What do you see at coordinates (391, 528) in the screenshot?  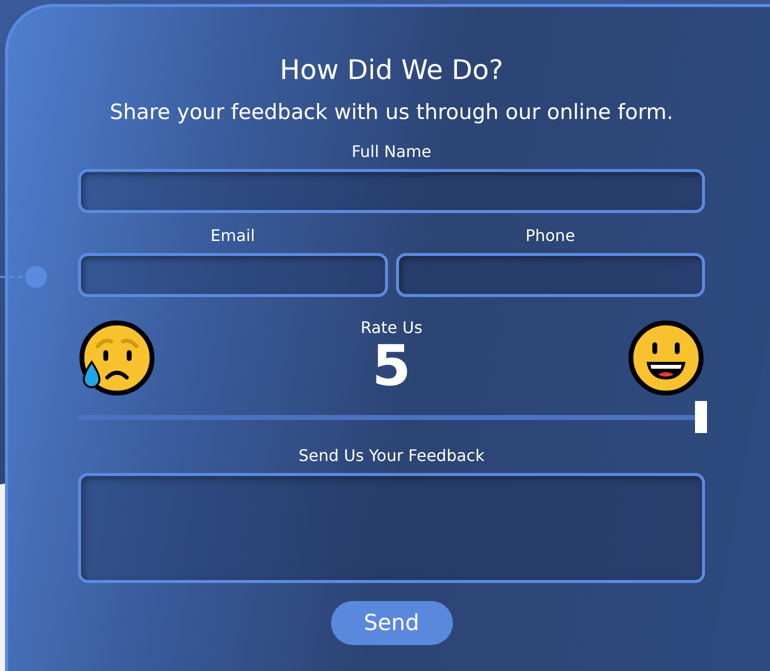 I see `feedback-field` at bounding box center [391, 528].